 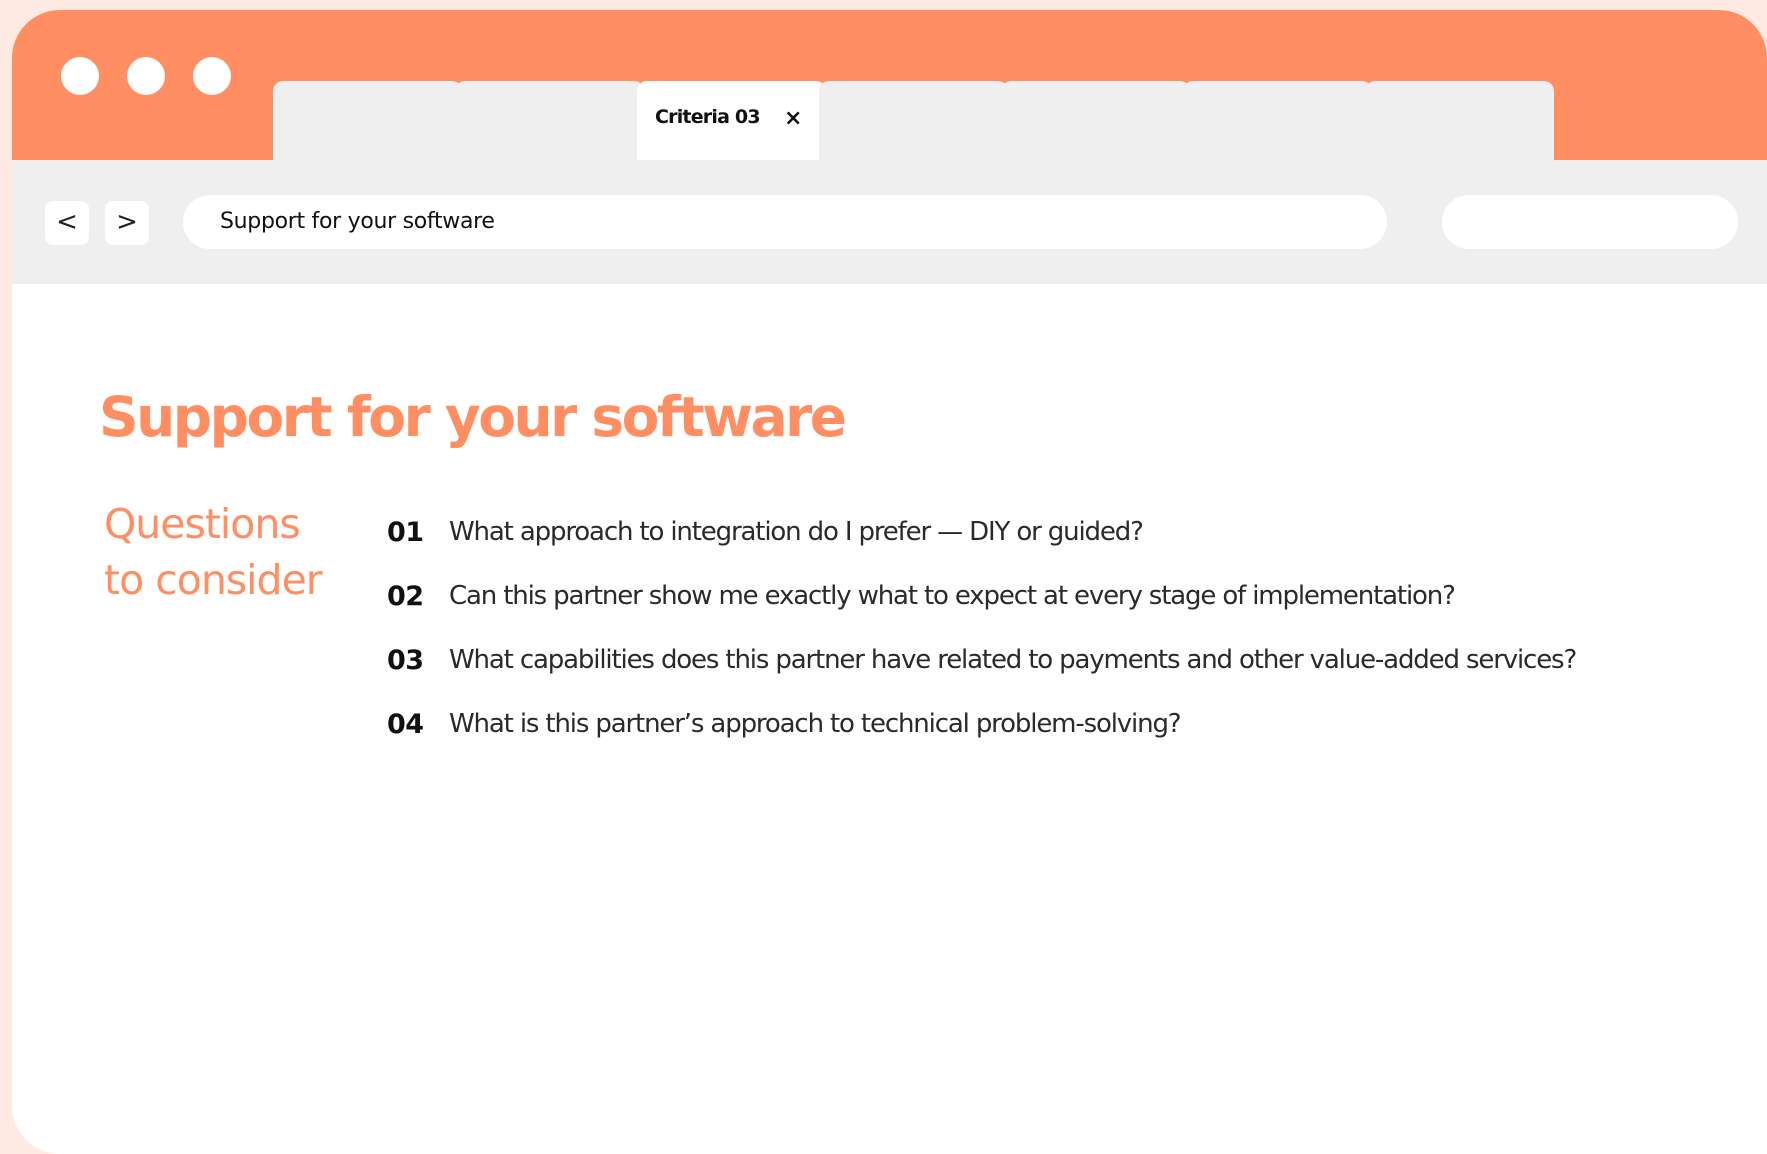 I want to click on address-bar: Support for your software, so click(x=785, y=222).